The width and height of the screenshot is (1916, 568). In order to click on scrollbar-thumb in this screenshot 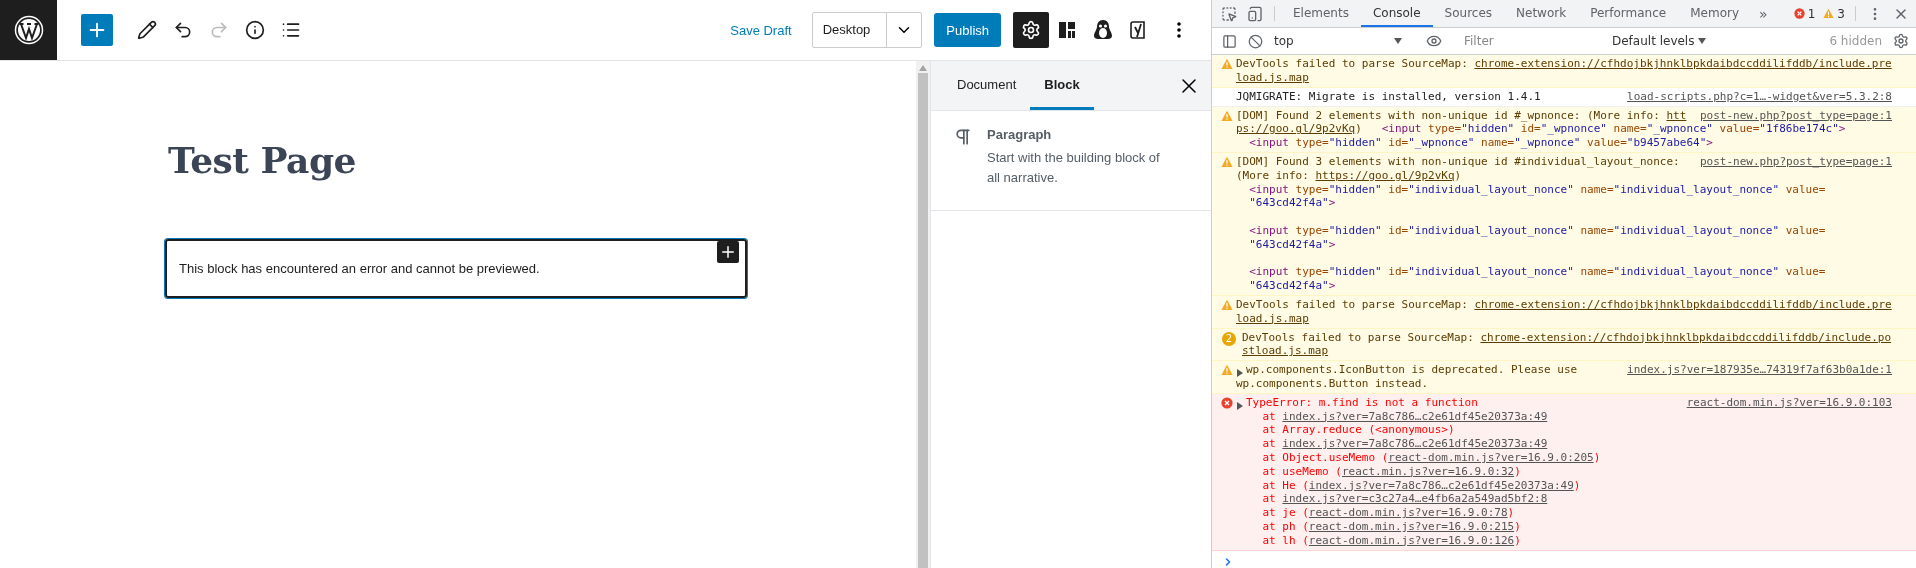, I will do `click(923, 320)`.